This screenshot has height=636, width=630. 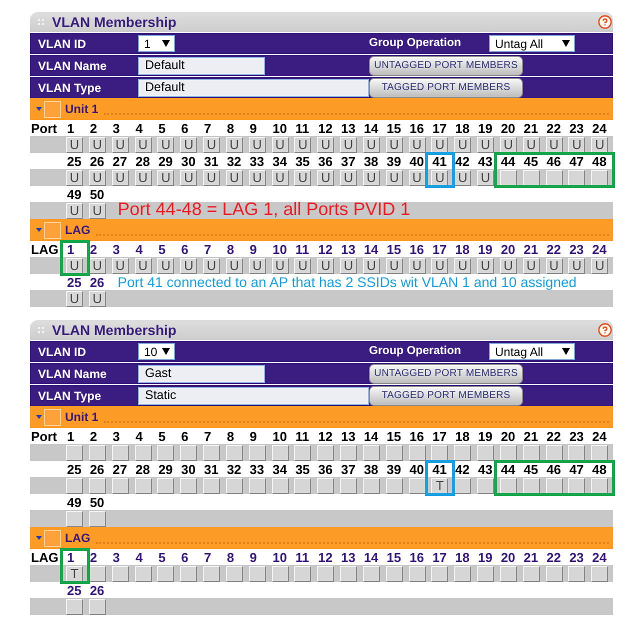 What do you see at coordinates (462, 161) in the screenshot?
I see `port-number: 42` at bounding box center [462, 161].